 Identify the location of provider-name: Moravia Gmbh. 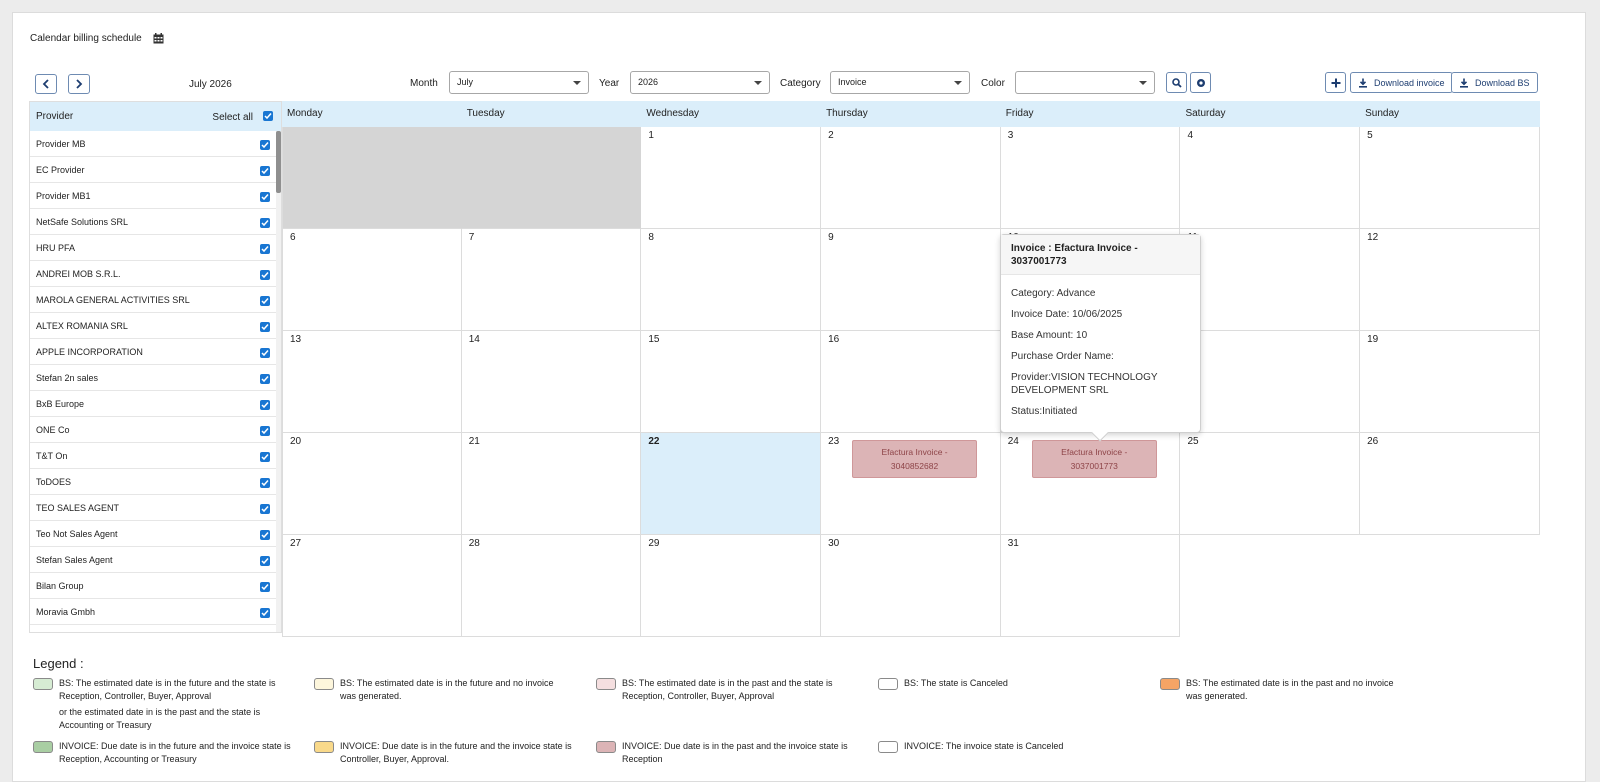
(66, 611).